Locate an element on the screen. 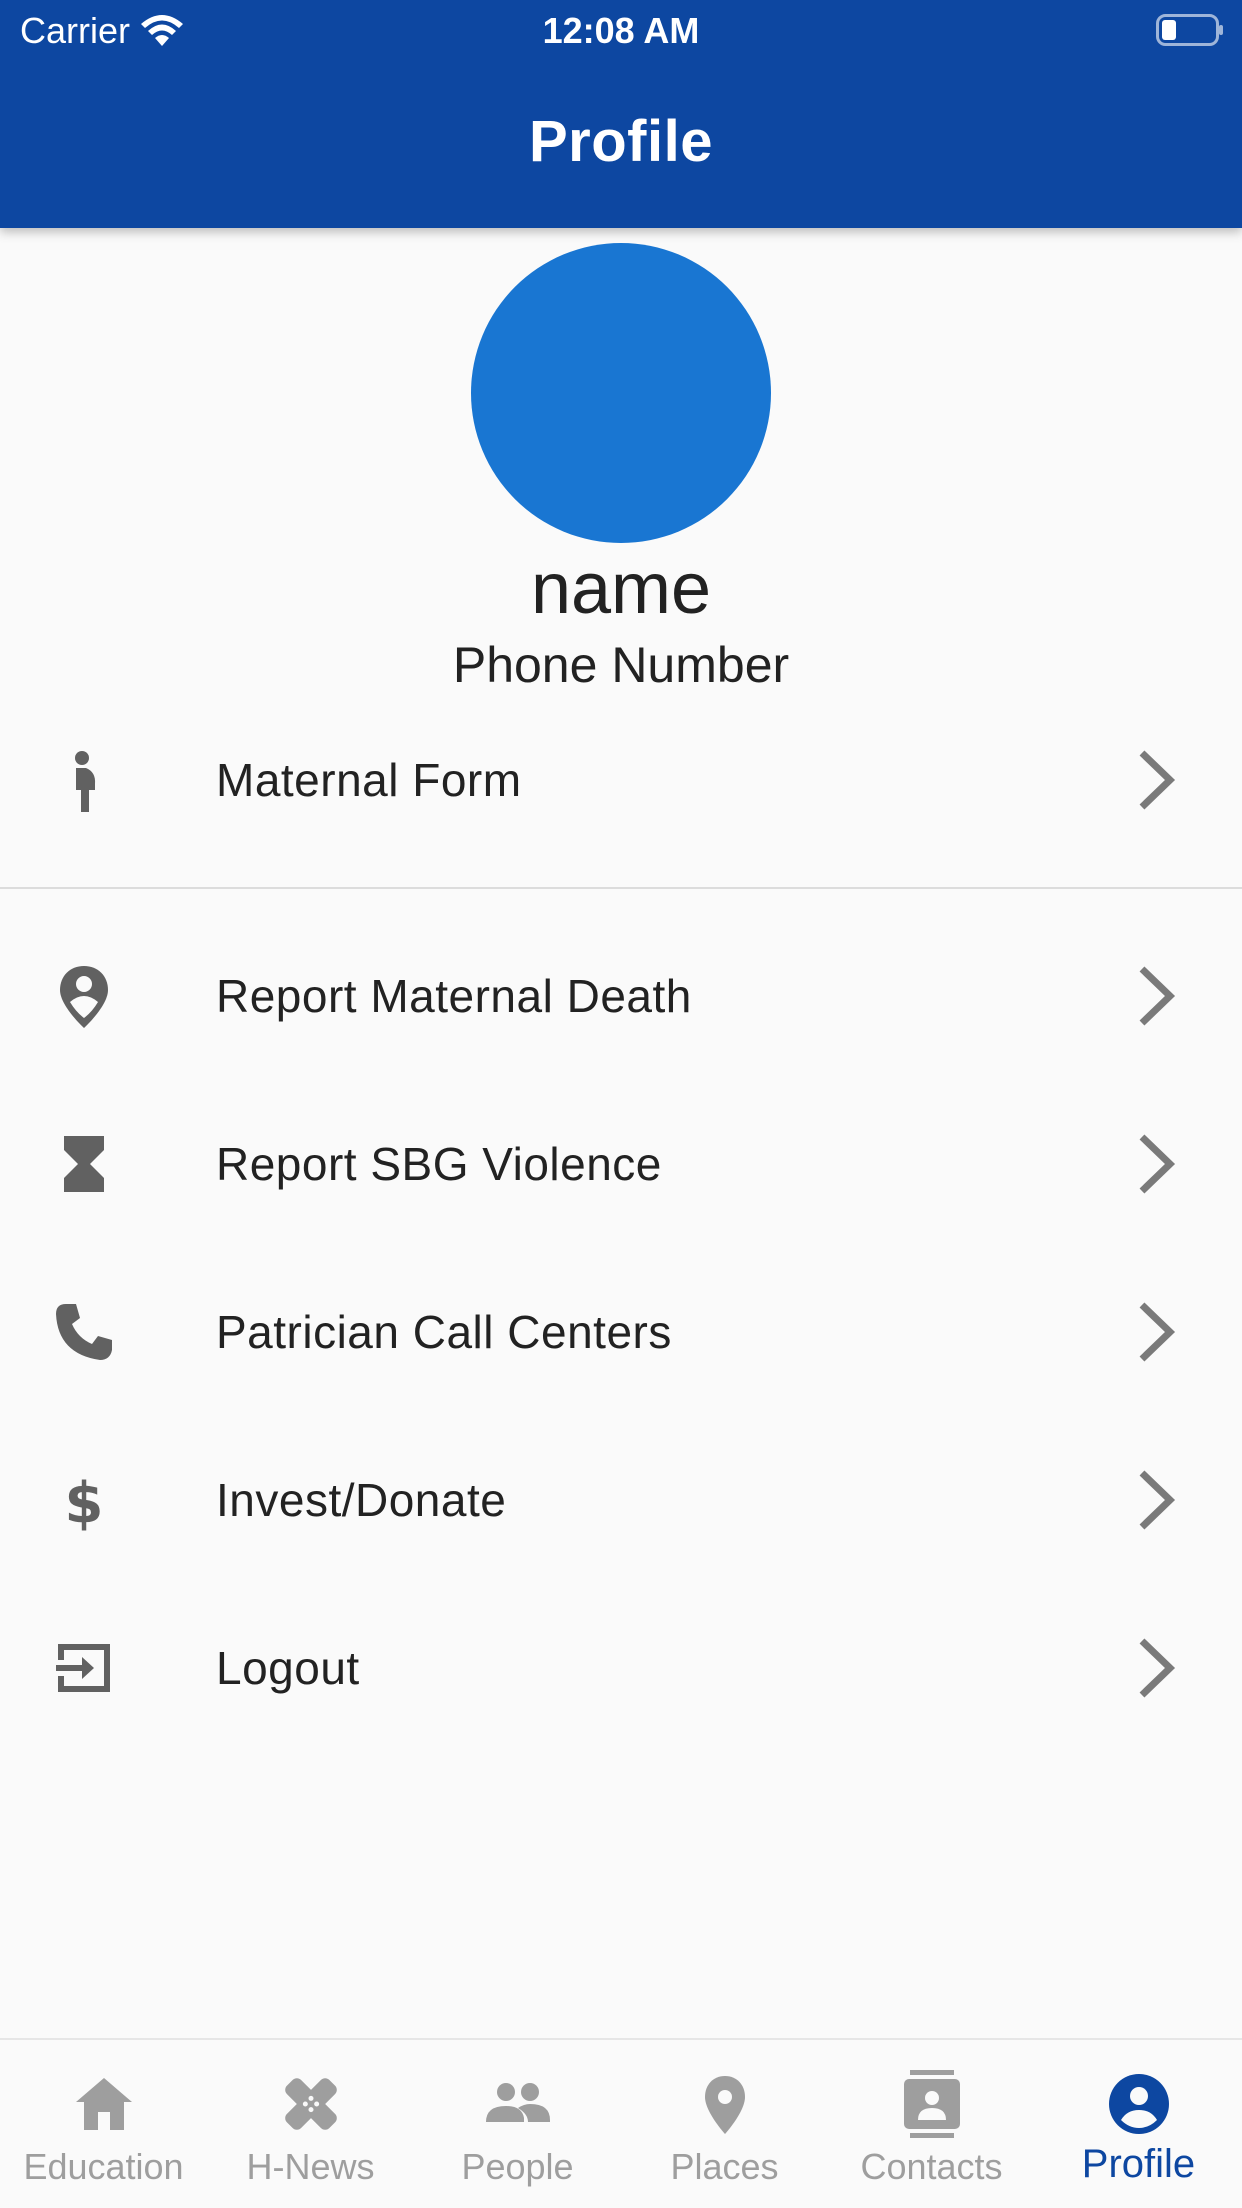 The image size is (1242, 2208). phone-icon is located at coordinates (84, 1332).